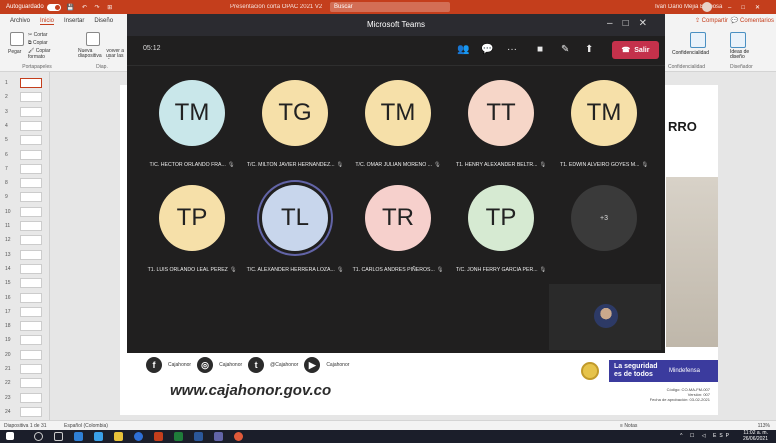  Describe the element at coordinates (25, 355) in the screenshot. I see `slide-thumbnail: 20` at that location.